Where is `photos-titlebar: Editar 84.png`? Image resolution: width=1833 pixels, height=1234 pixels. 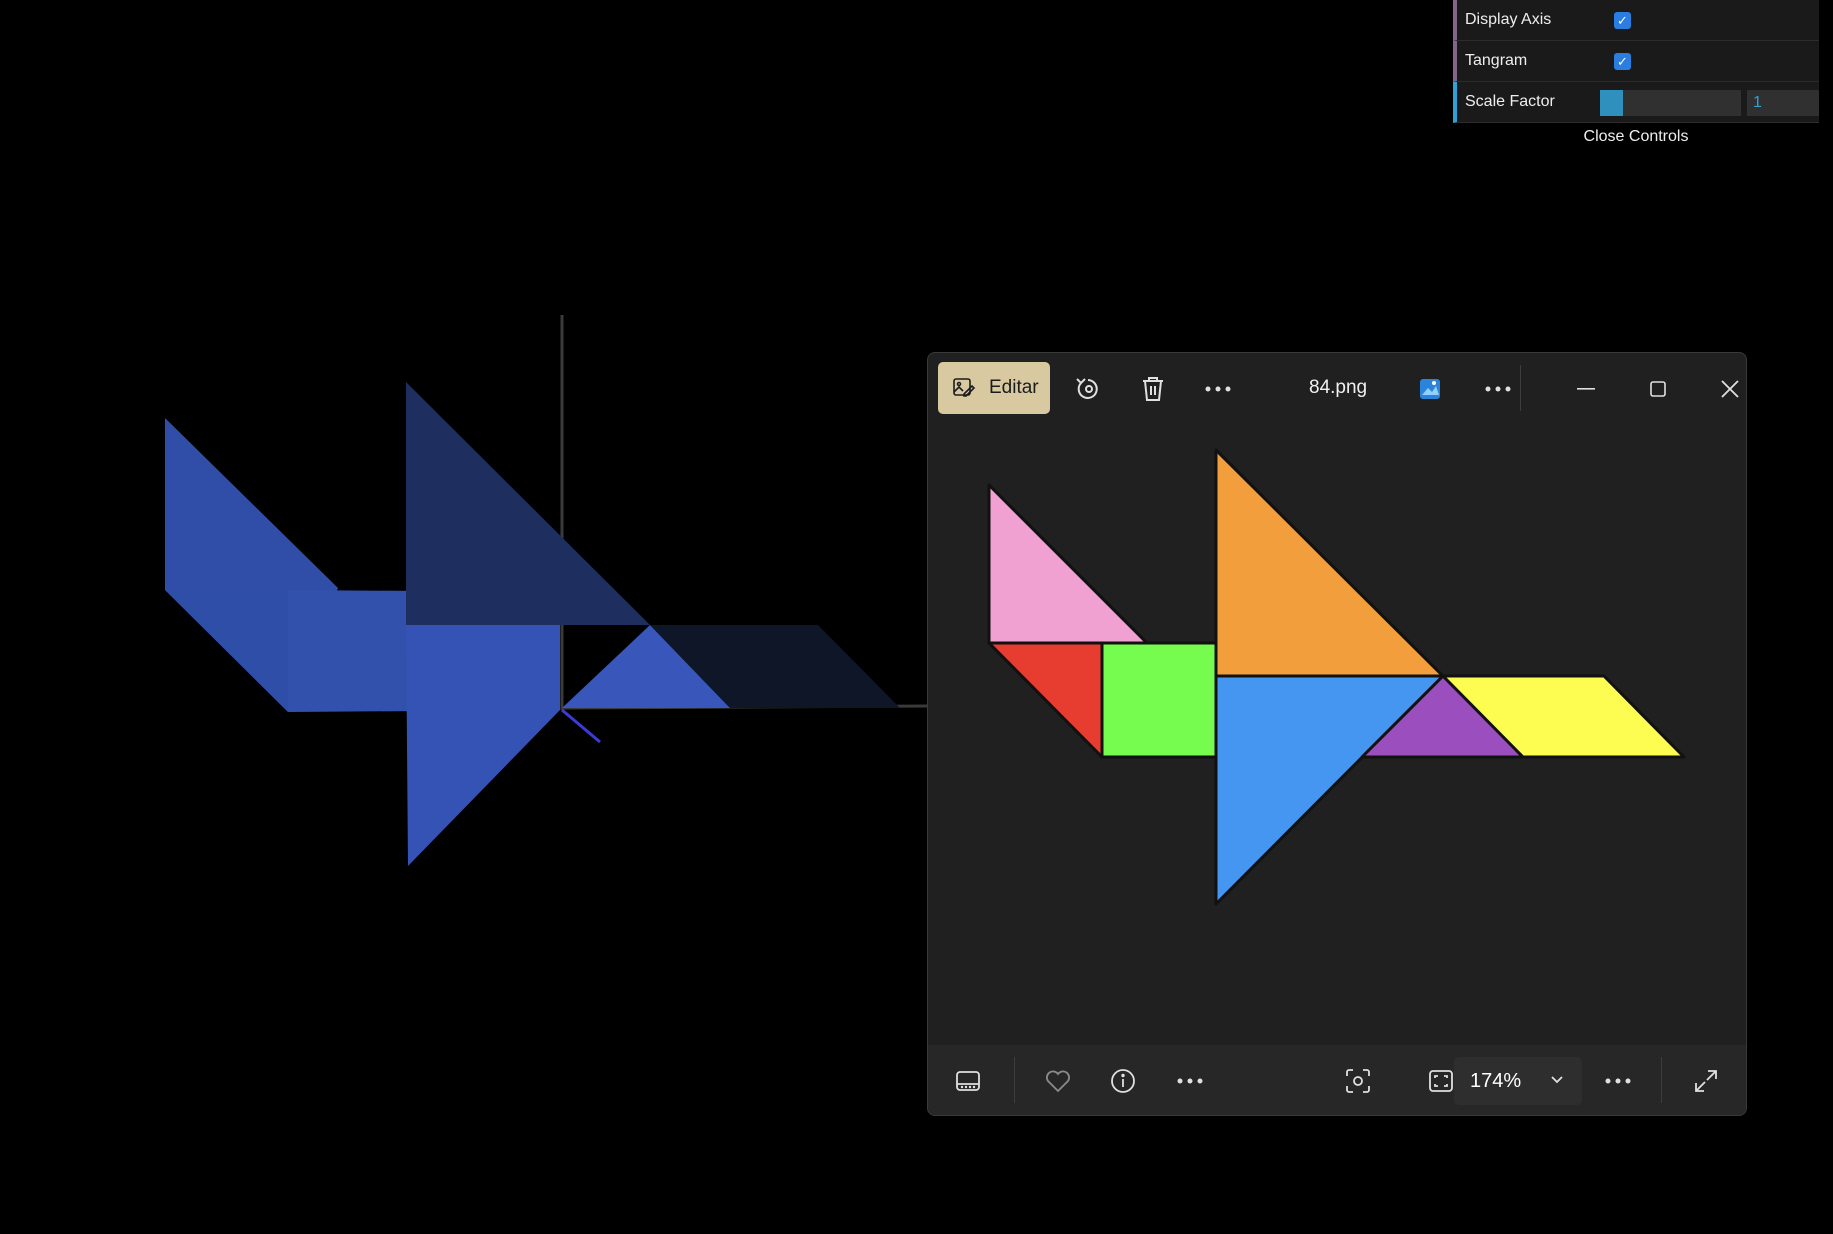
photos-titlebar: Editar 84.png is located at coordinates (1337, 389).